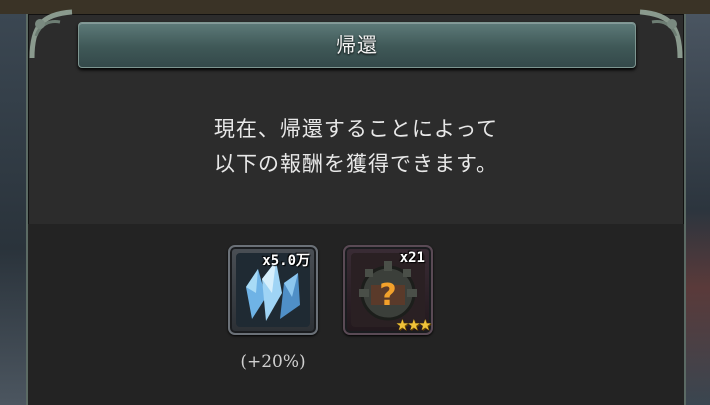  I want to click on title-bar: 帰還, so click(357, 45).